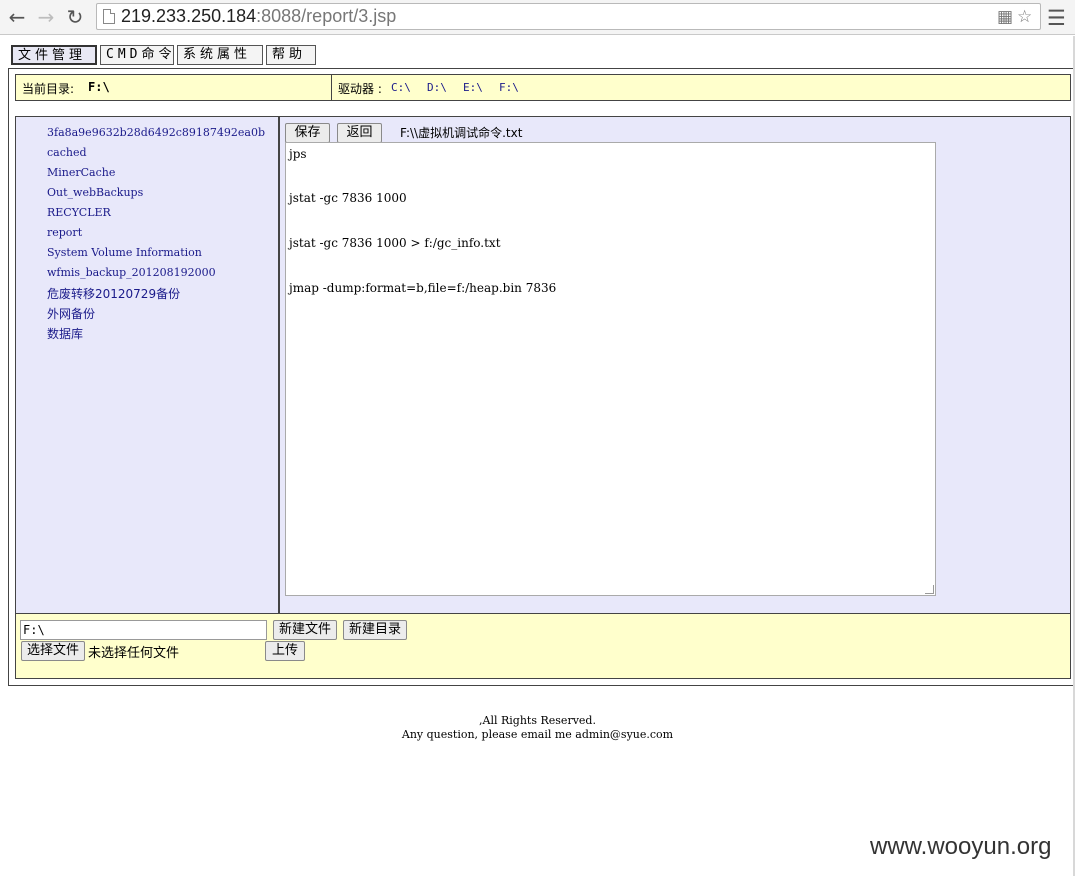 This screenshot has width=1075, height=876. What do you see at coordinates (134, 653) in the screenshot?
I see `no-file-chosen-text: 未选择任何文件` at bounding box center [134, 653].